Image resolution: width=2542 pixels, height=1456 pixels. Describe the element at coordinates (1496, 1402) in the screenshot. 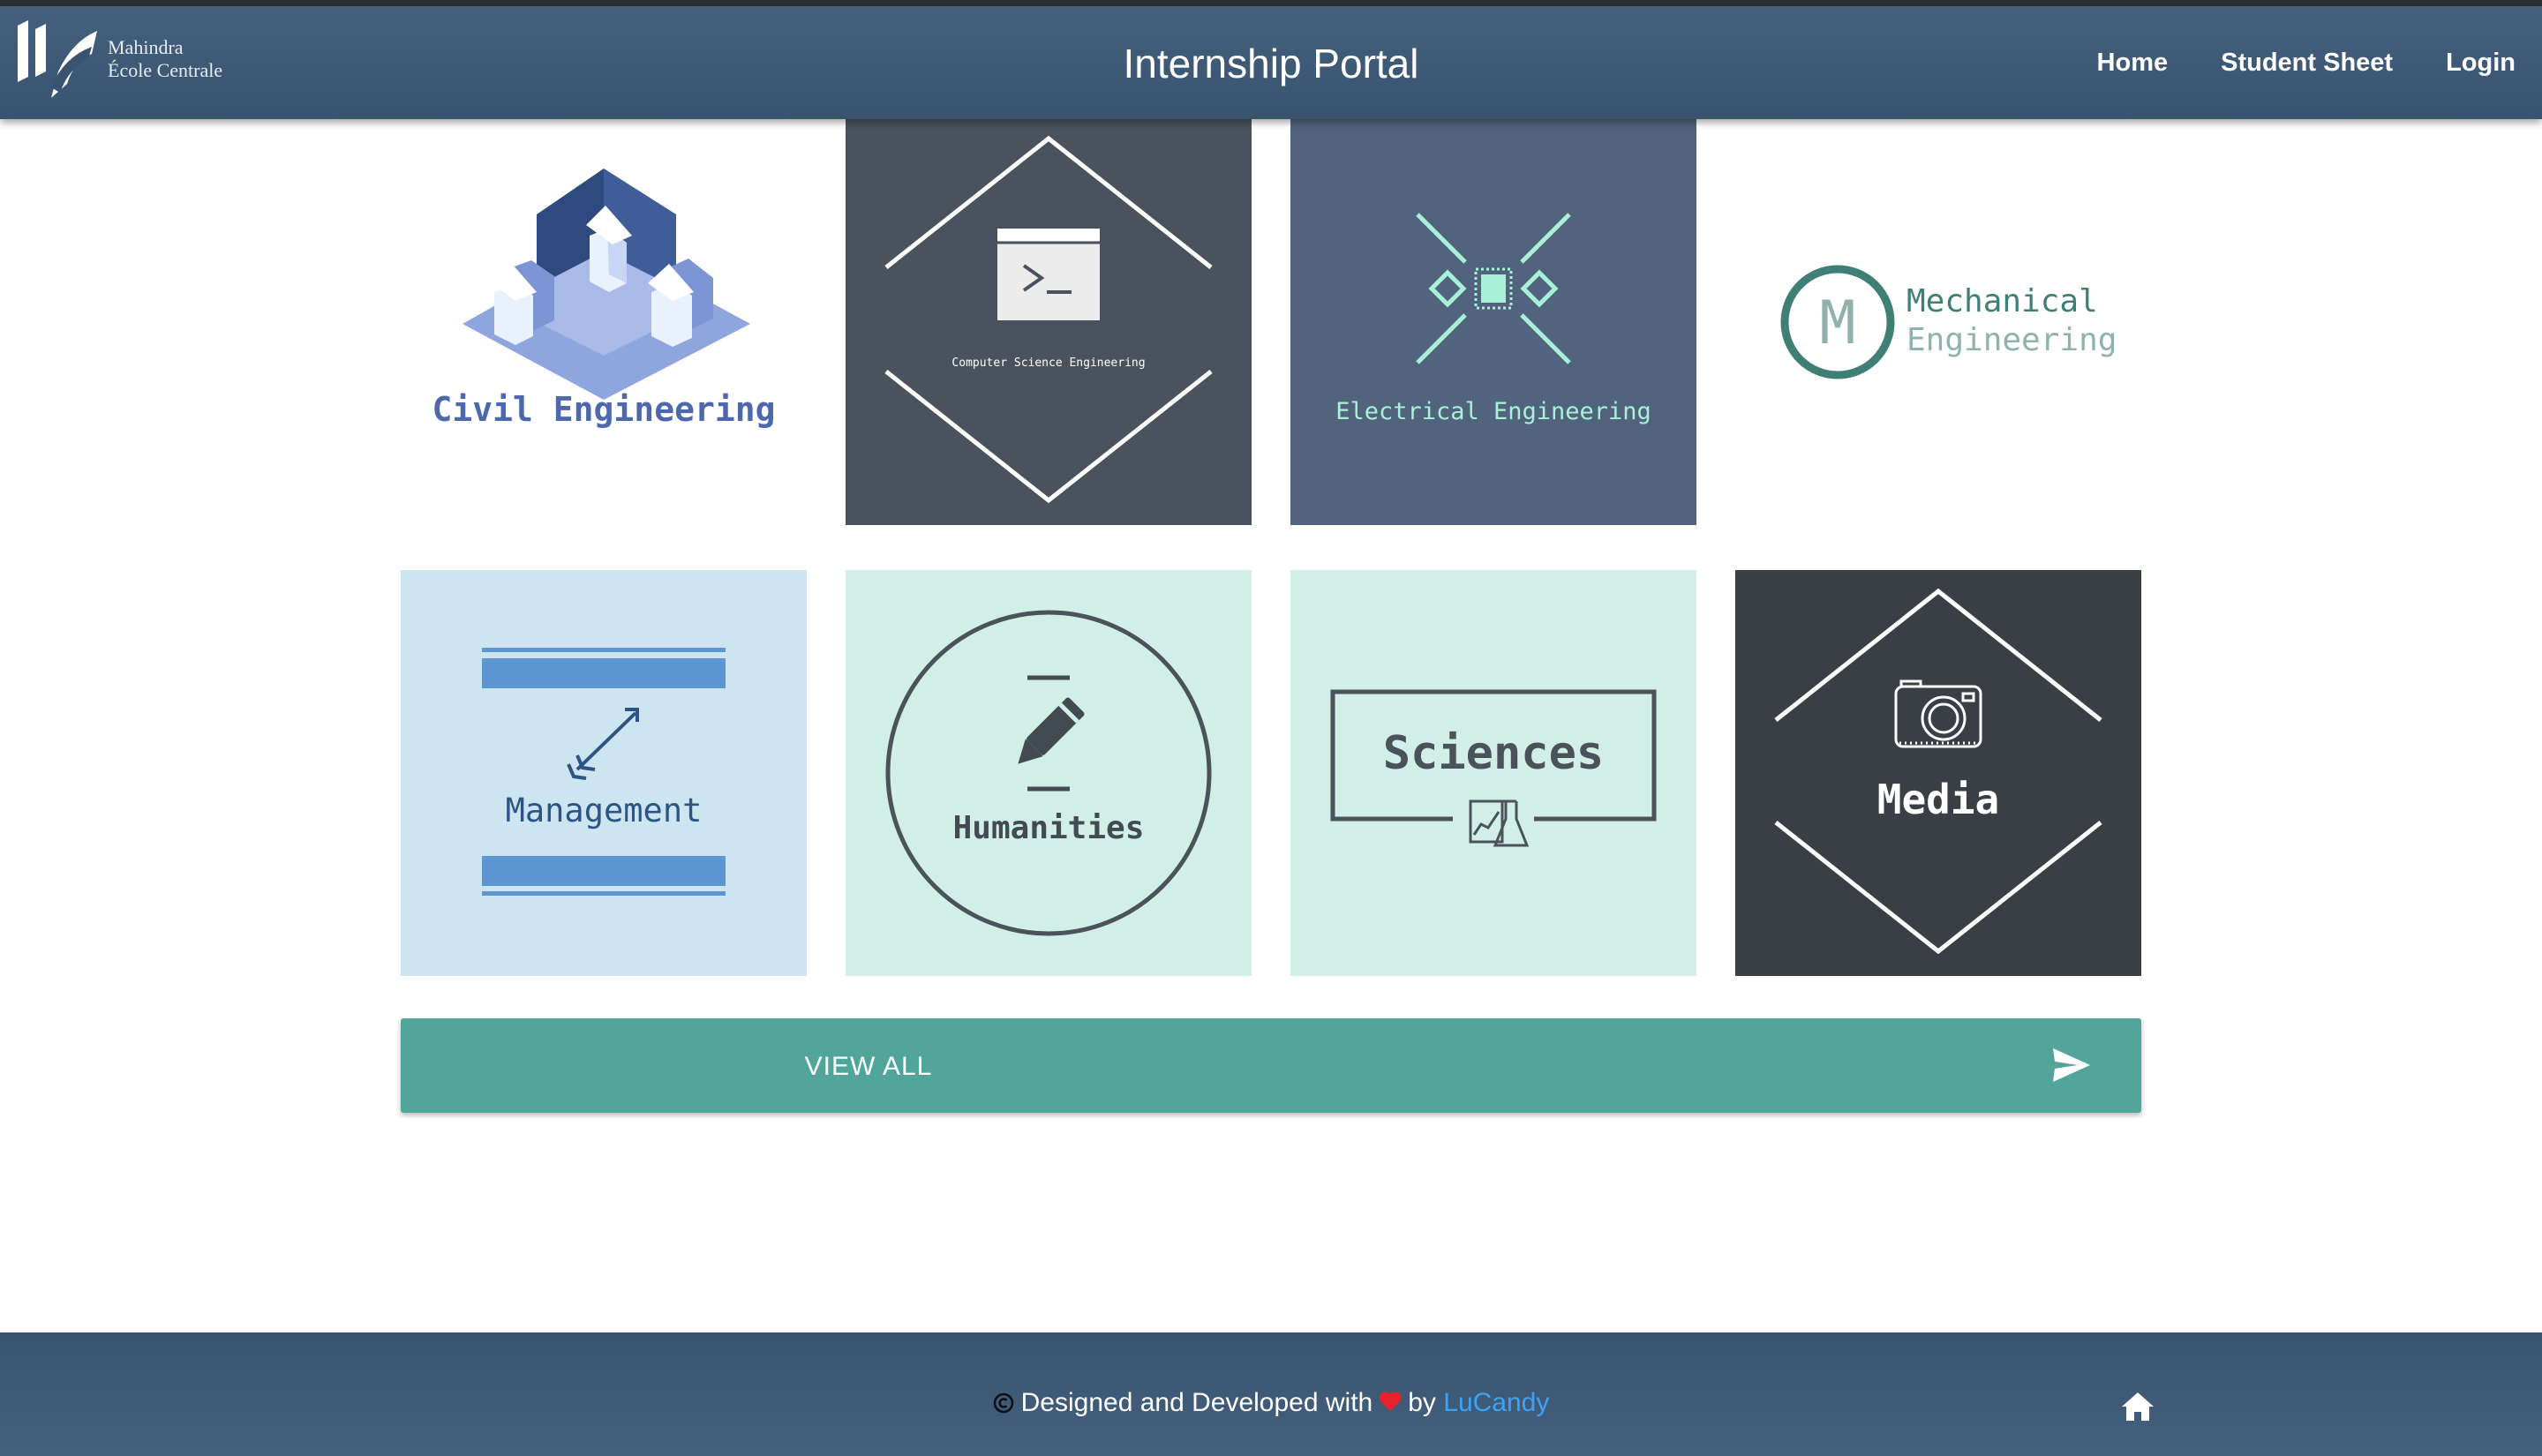

I see `footer-author-link: LuCandy` at that location.